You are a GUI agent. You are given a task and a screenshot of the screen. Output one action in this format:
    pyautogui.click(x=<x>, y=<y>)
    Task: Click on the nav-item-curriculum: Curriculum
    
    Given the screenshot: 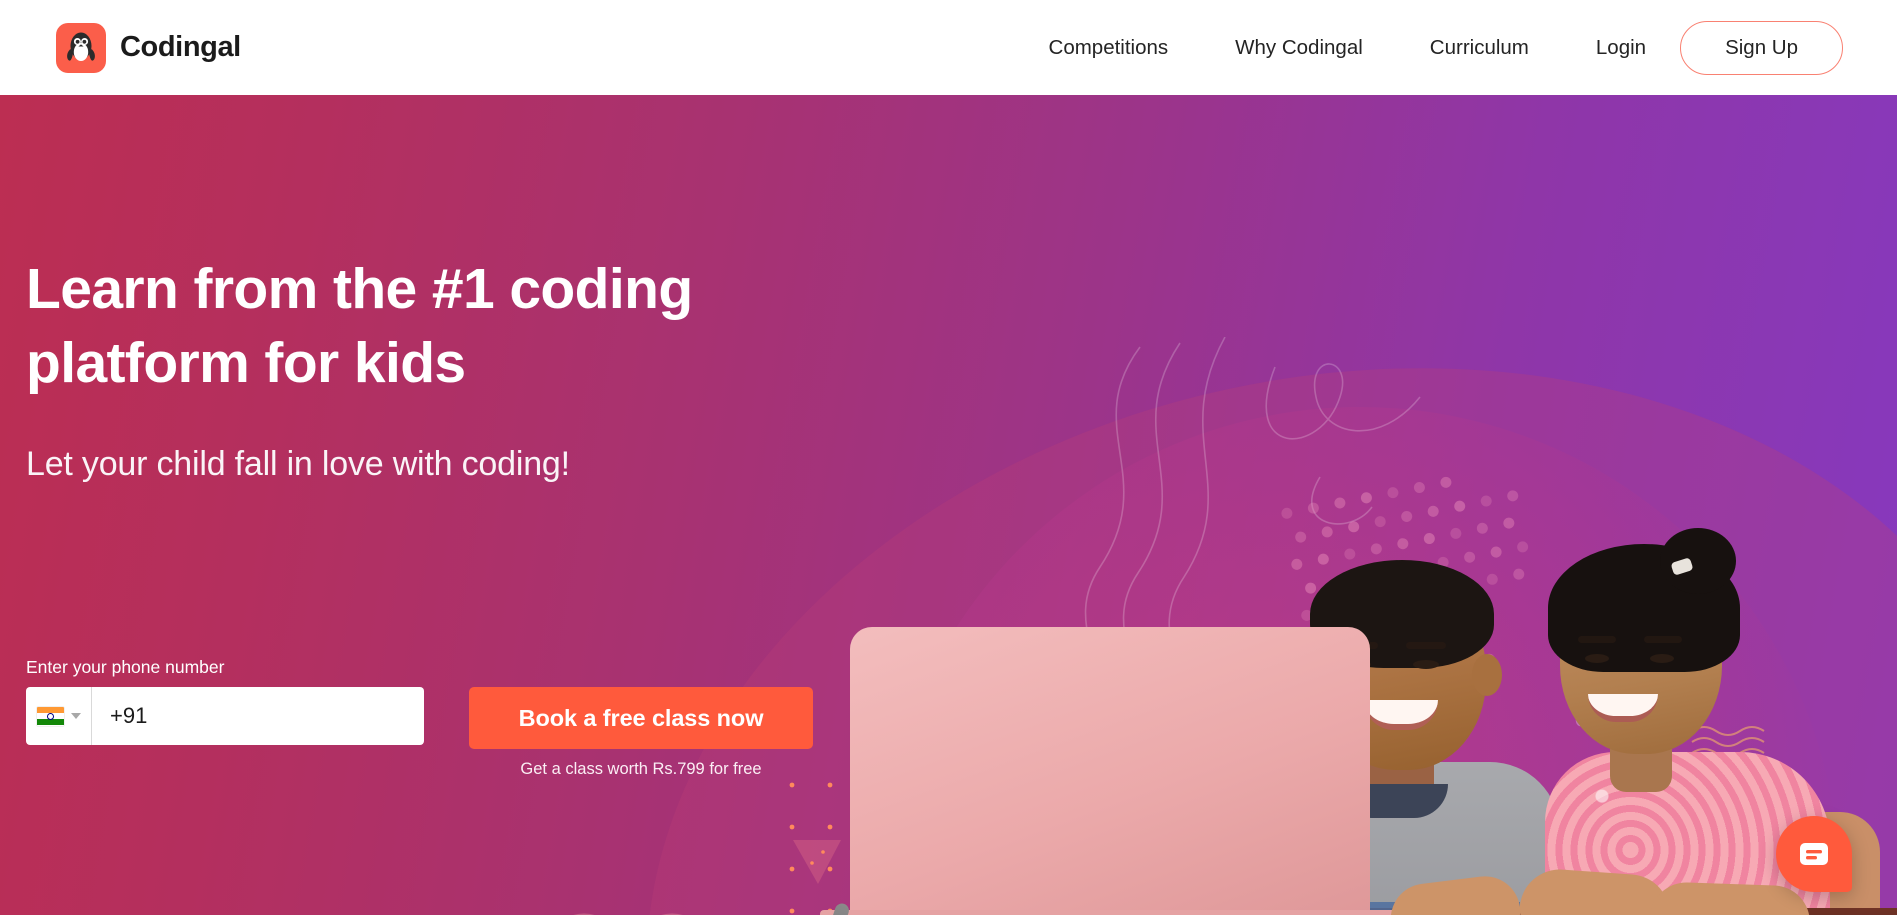 What is the action you would take?
    pyautogui.click(x=1479, y=48)
    